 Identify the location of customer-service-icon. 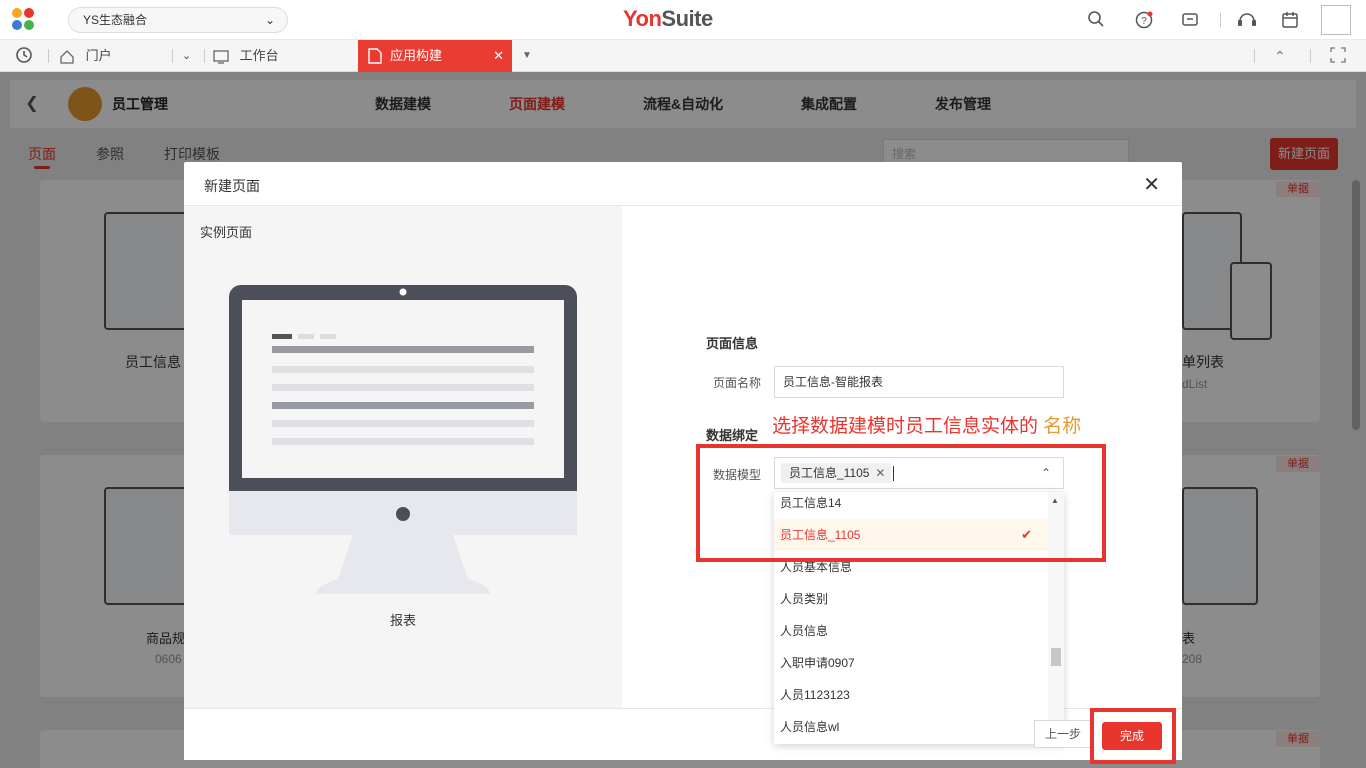
(1246, 20).